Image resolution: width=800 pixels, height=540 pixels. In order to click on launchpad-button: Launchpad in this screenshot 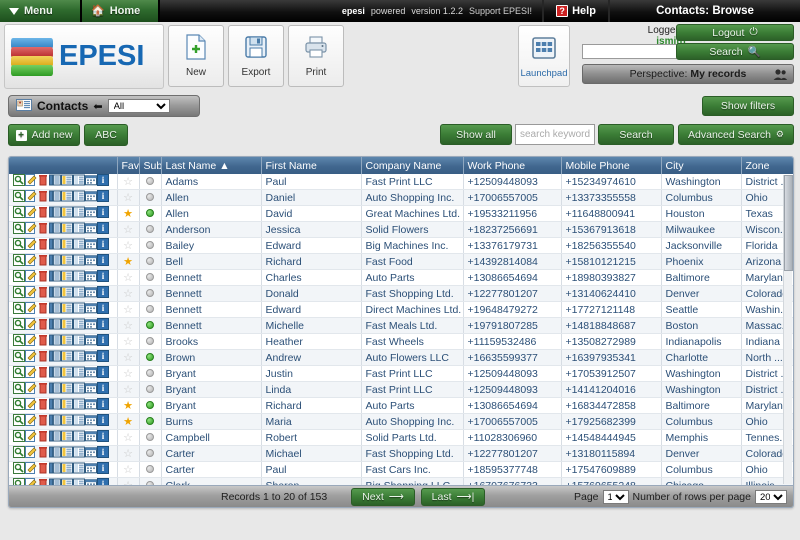, I will do `click(544, 56)`.